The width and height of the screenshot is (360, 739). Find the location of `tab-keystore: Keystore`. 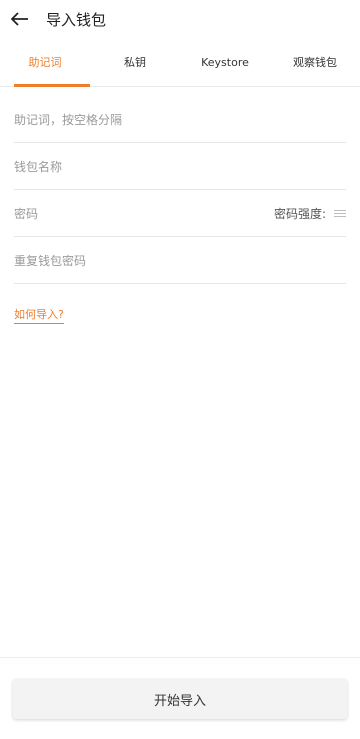

tab-keystore: Keystore is located at coordinates (225, 62).